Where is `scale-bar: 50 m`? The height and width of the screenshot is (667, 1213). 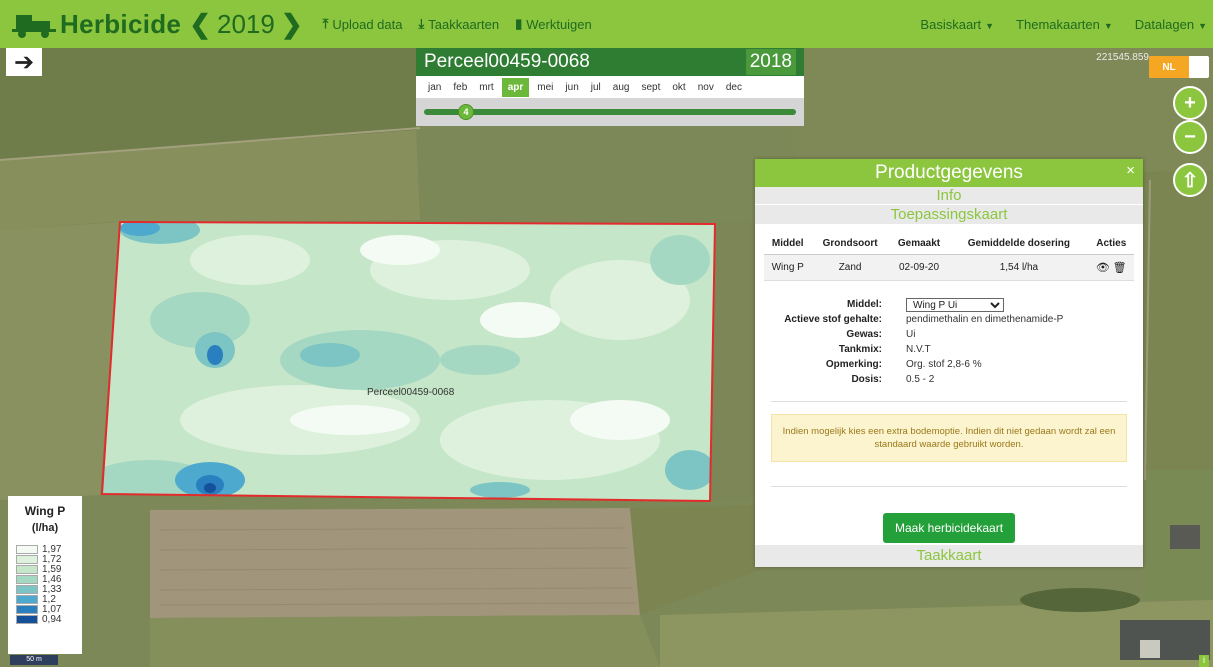 scale-bar: 50 m is located at coordinates (34, 660).